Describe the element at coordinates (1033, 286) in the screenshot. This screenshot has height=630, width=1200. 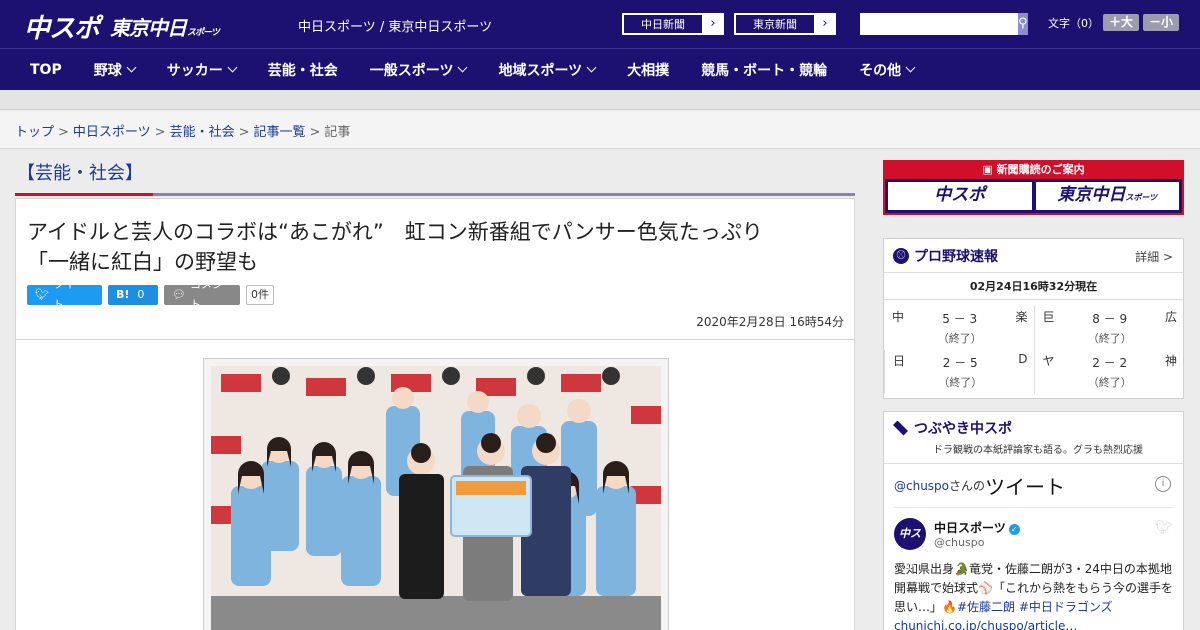
I see `scores-timestamp: 02月24日16時32分現在` at that location.